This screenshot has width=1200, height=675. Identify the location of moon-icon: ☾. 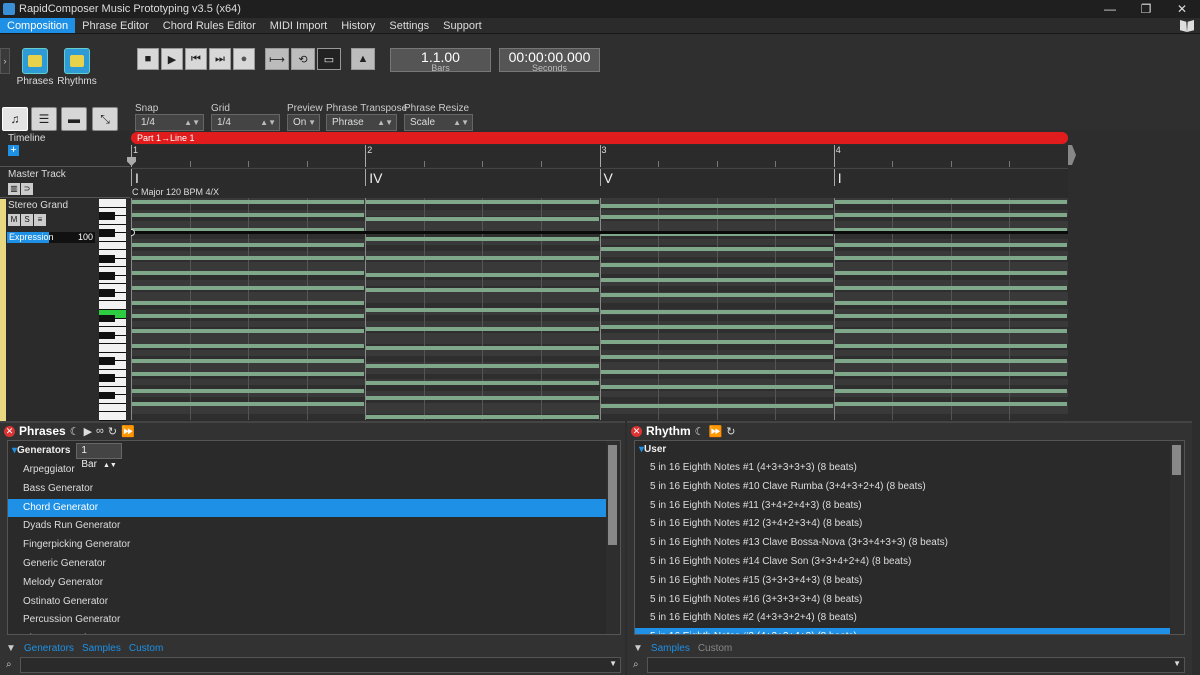
(75, 431).